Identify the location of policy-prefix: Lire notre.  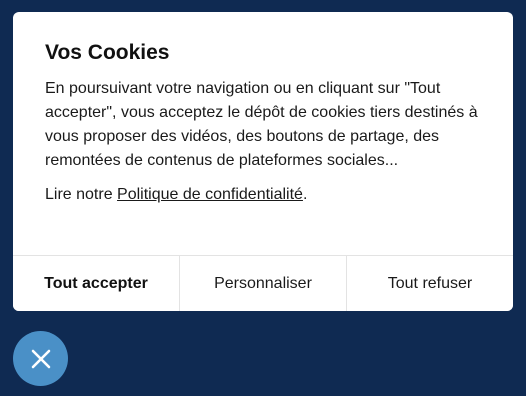
(81, 194).